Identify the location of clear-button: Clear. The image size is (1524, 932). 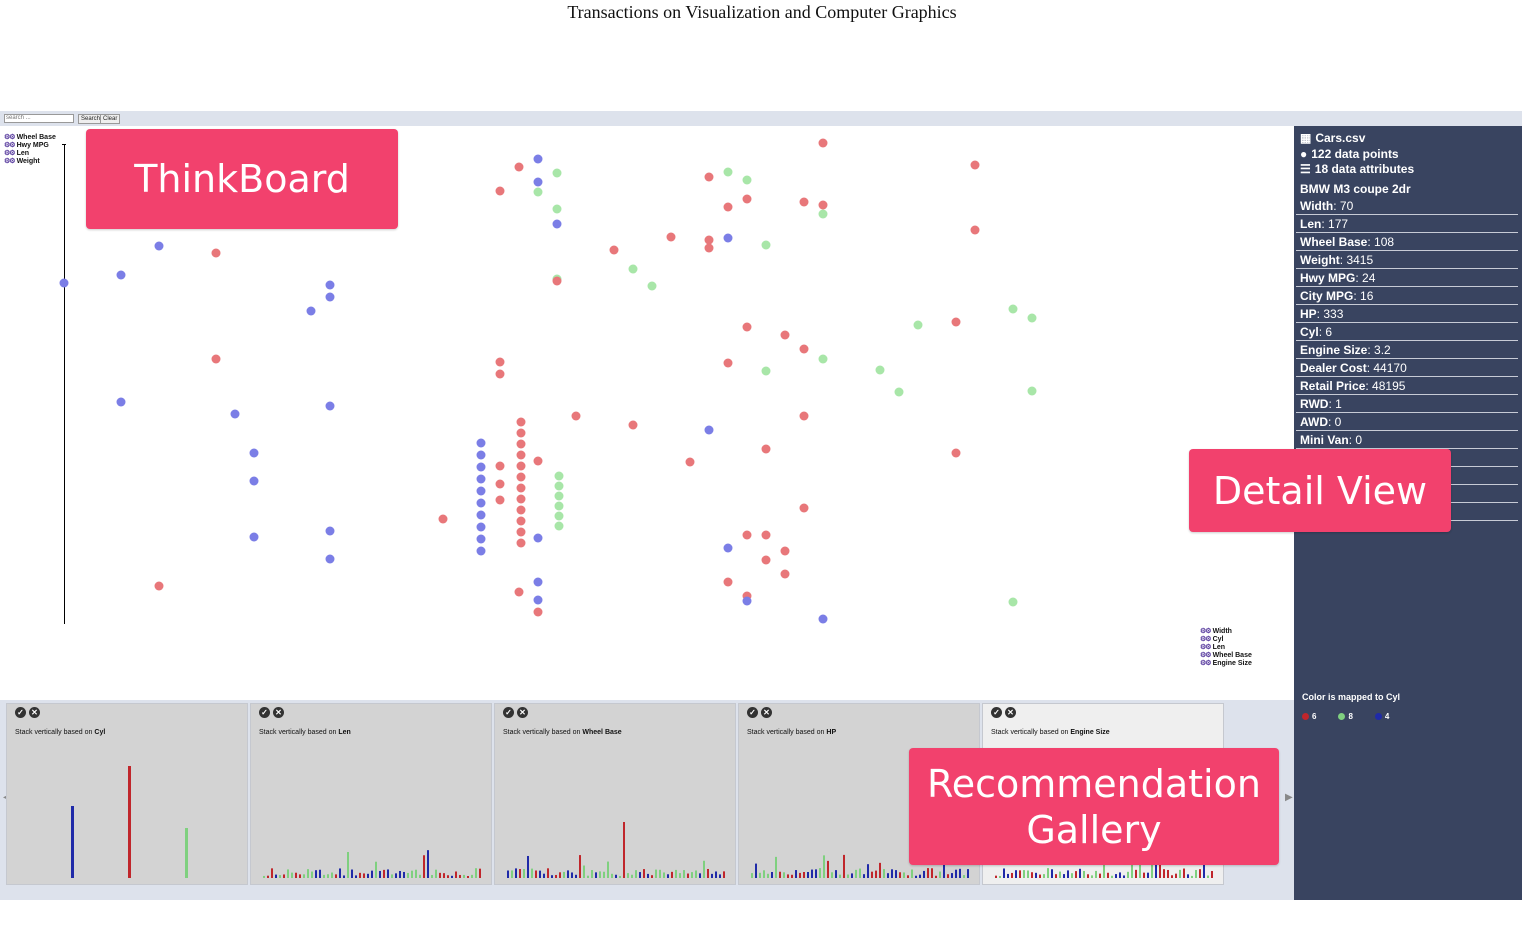
(110, 119).